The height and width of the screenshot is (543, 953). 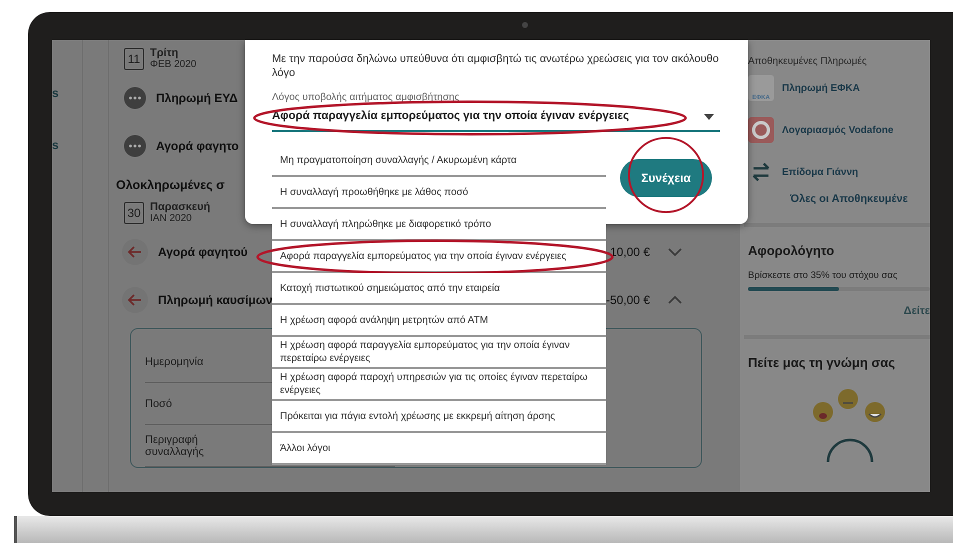 I want to click on caret-icon, so click(x=709, y=117).